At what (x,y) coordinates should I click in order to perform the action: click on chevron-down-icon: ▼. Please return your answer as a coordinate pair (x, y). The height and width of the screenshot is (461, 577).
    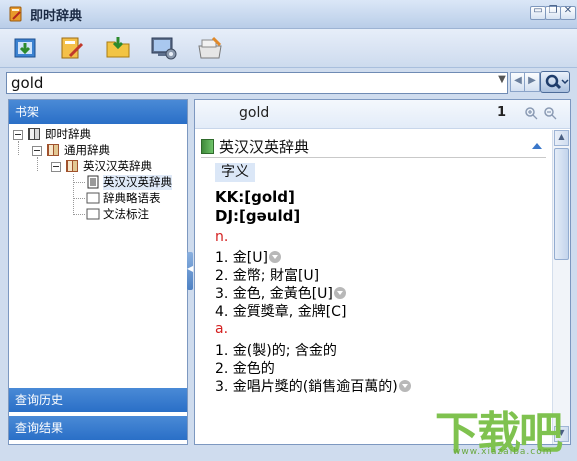
    Looking at the image, I should click on (502, 79).